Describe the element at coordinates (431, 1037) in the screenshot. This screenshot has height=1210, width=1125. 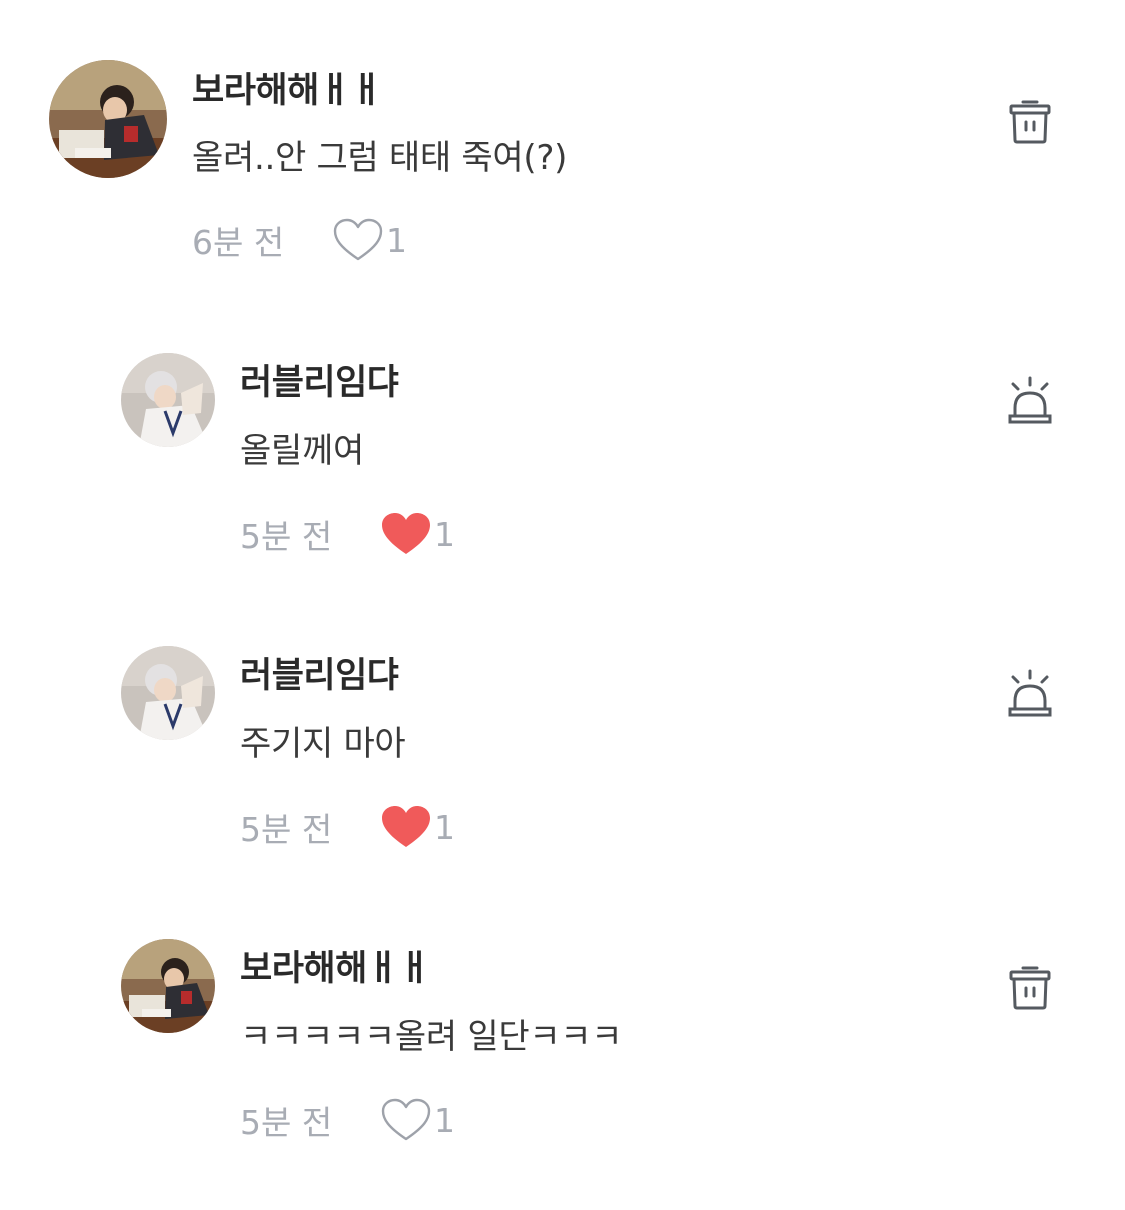
I see `comment-text: ㅋㅋㅋㅋㅋ올려 일단ㅋㅋㅋ` at that location.